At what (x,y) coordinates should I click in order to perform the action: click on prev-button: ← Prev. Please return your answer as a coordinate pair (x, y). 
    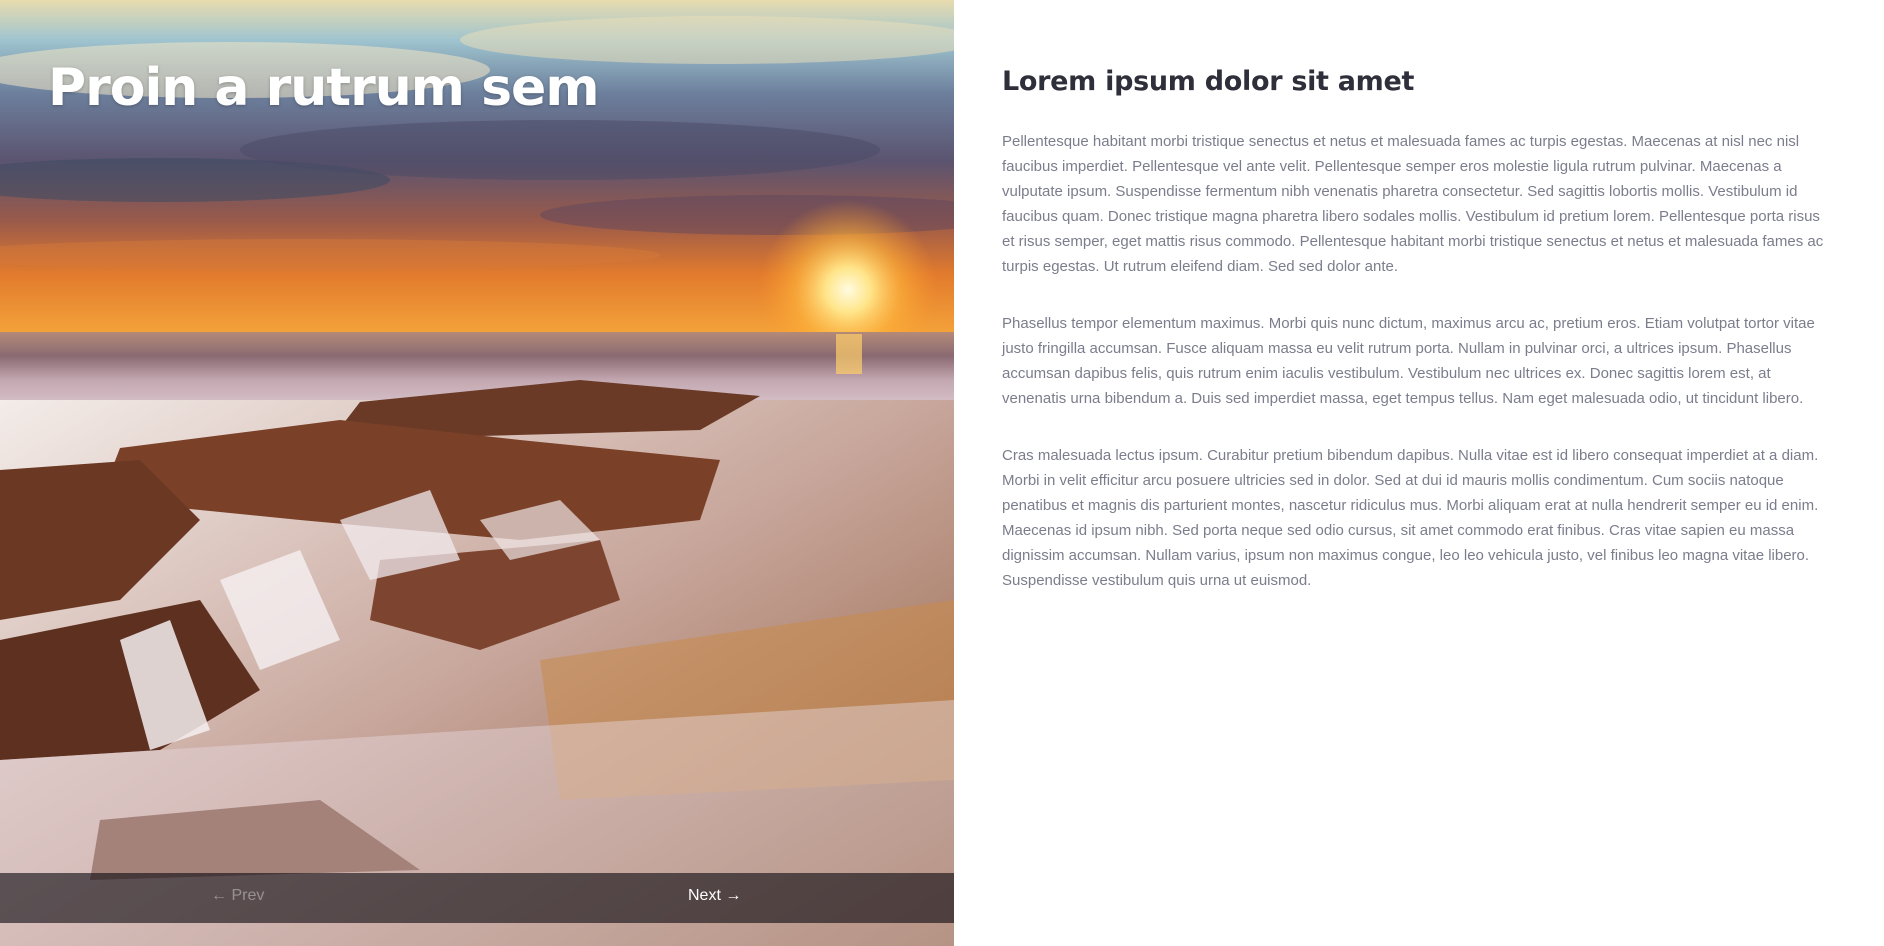
    Looking at the image, I should click on (237, 896).